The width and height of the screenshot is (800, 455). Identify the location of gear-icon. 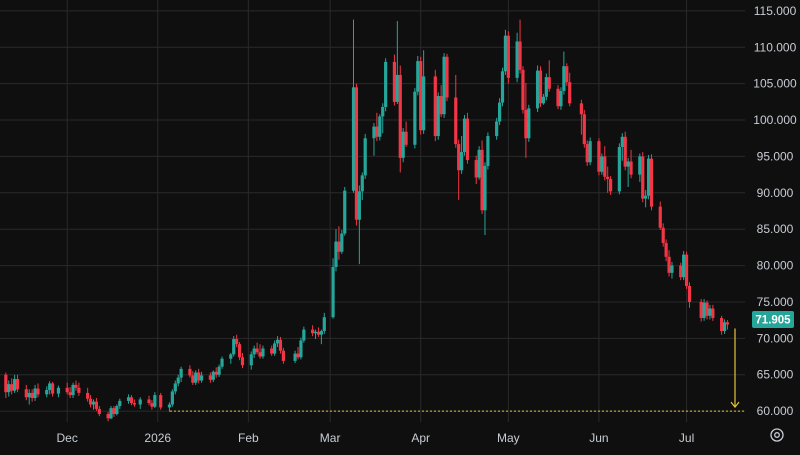
(777, 435).